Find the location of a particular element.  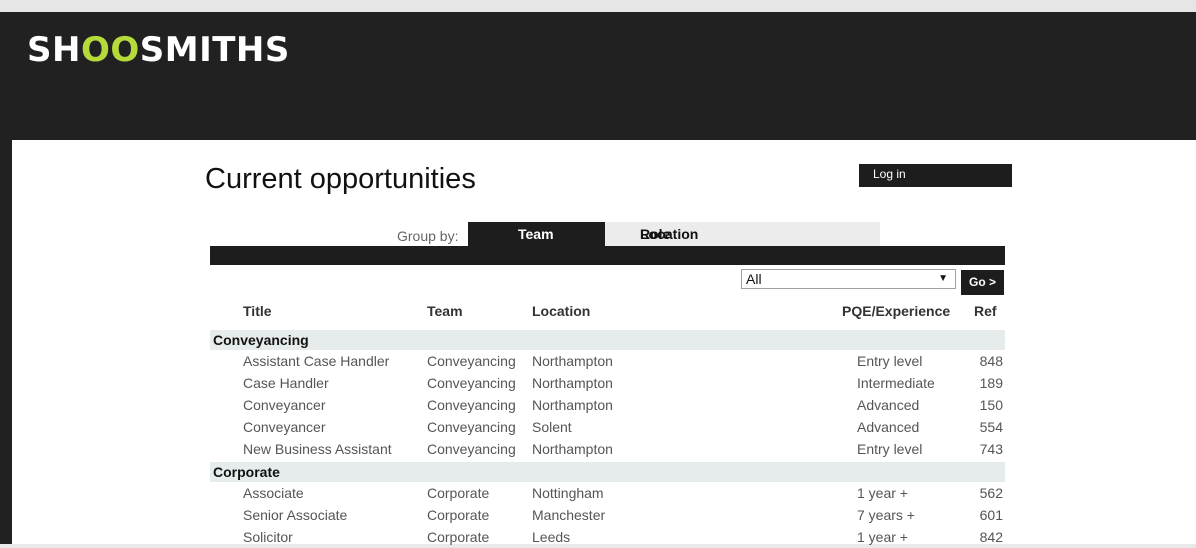

tab-team: Team is located at coordinates (536, 234).